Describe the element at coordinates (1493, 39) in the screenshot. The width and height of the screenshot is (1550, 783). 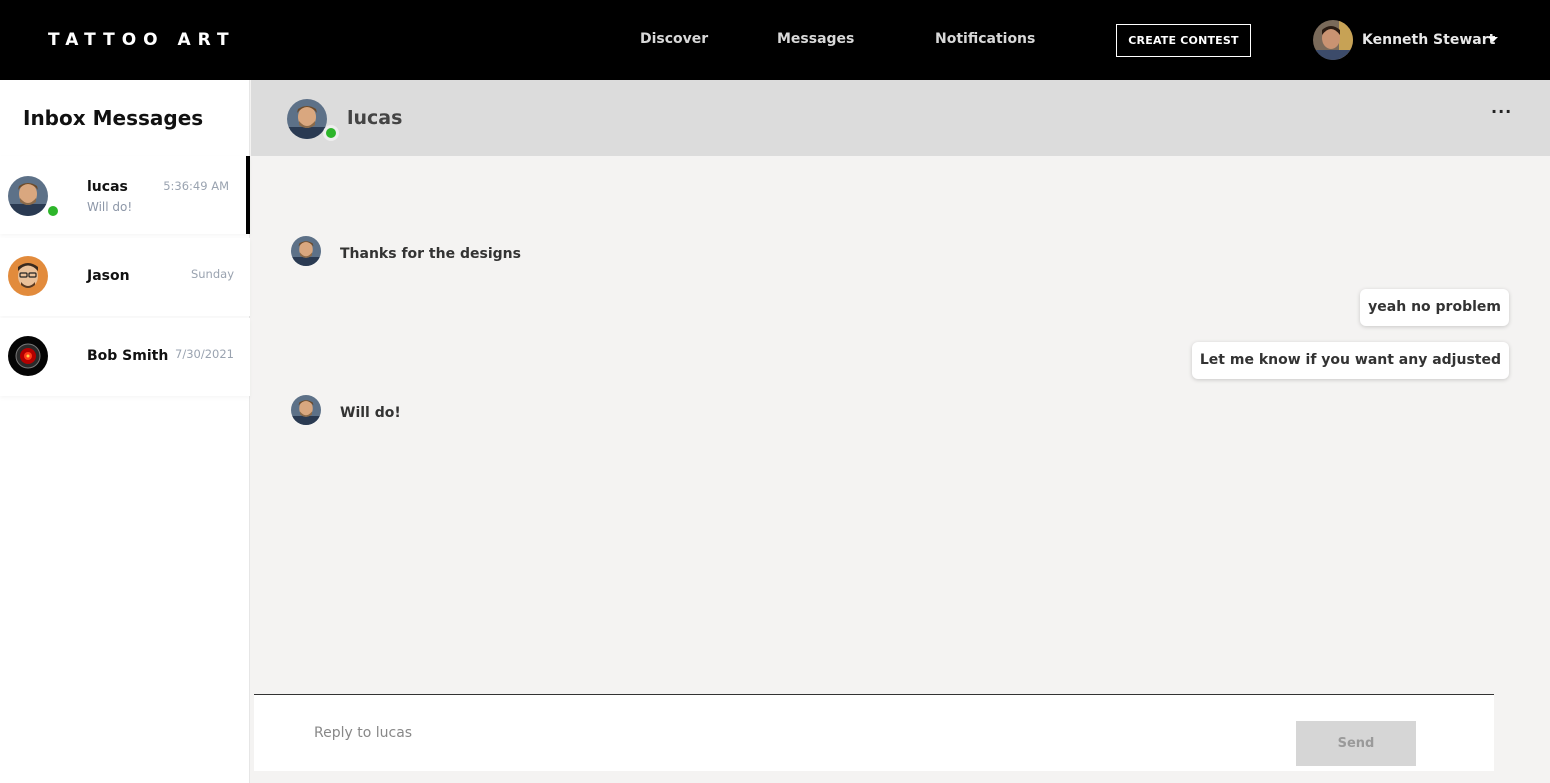
I see `caret-down-icon` at that location.